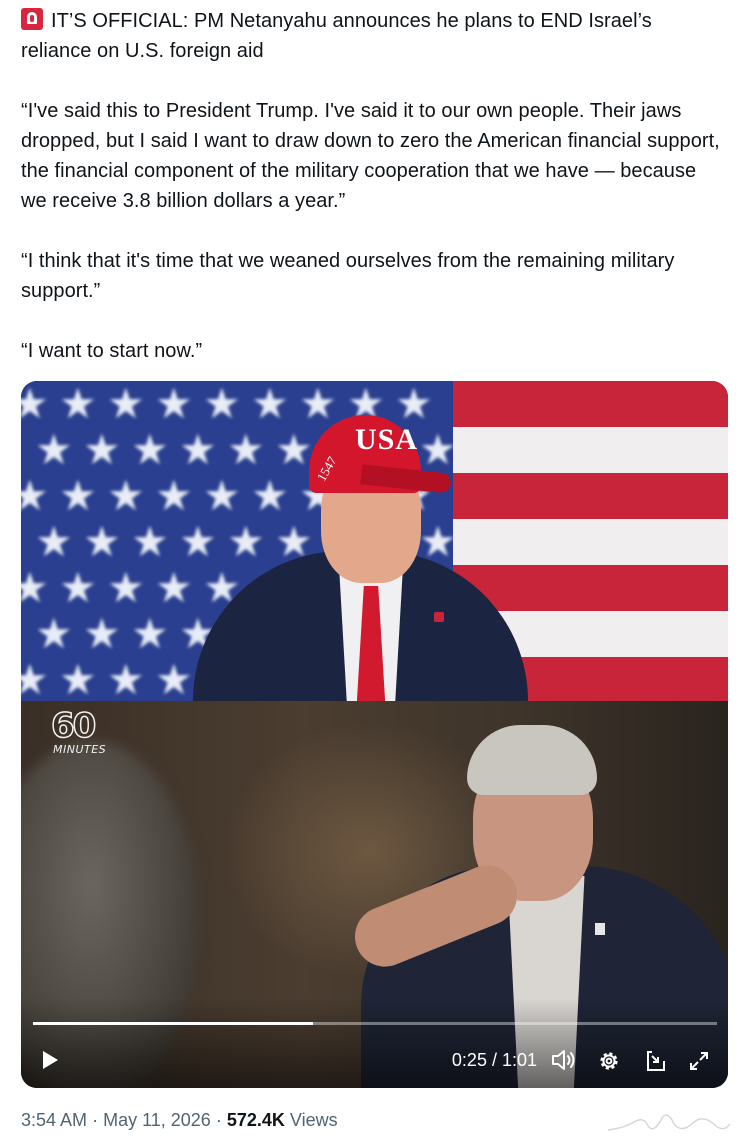  I want to click on rotating-light-icon, so click(32, 19).